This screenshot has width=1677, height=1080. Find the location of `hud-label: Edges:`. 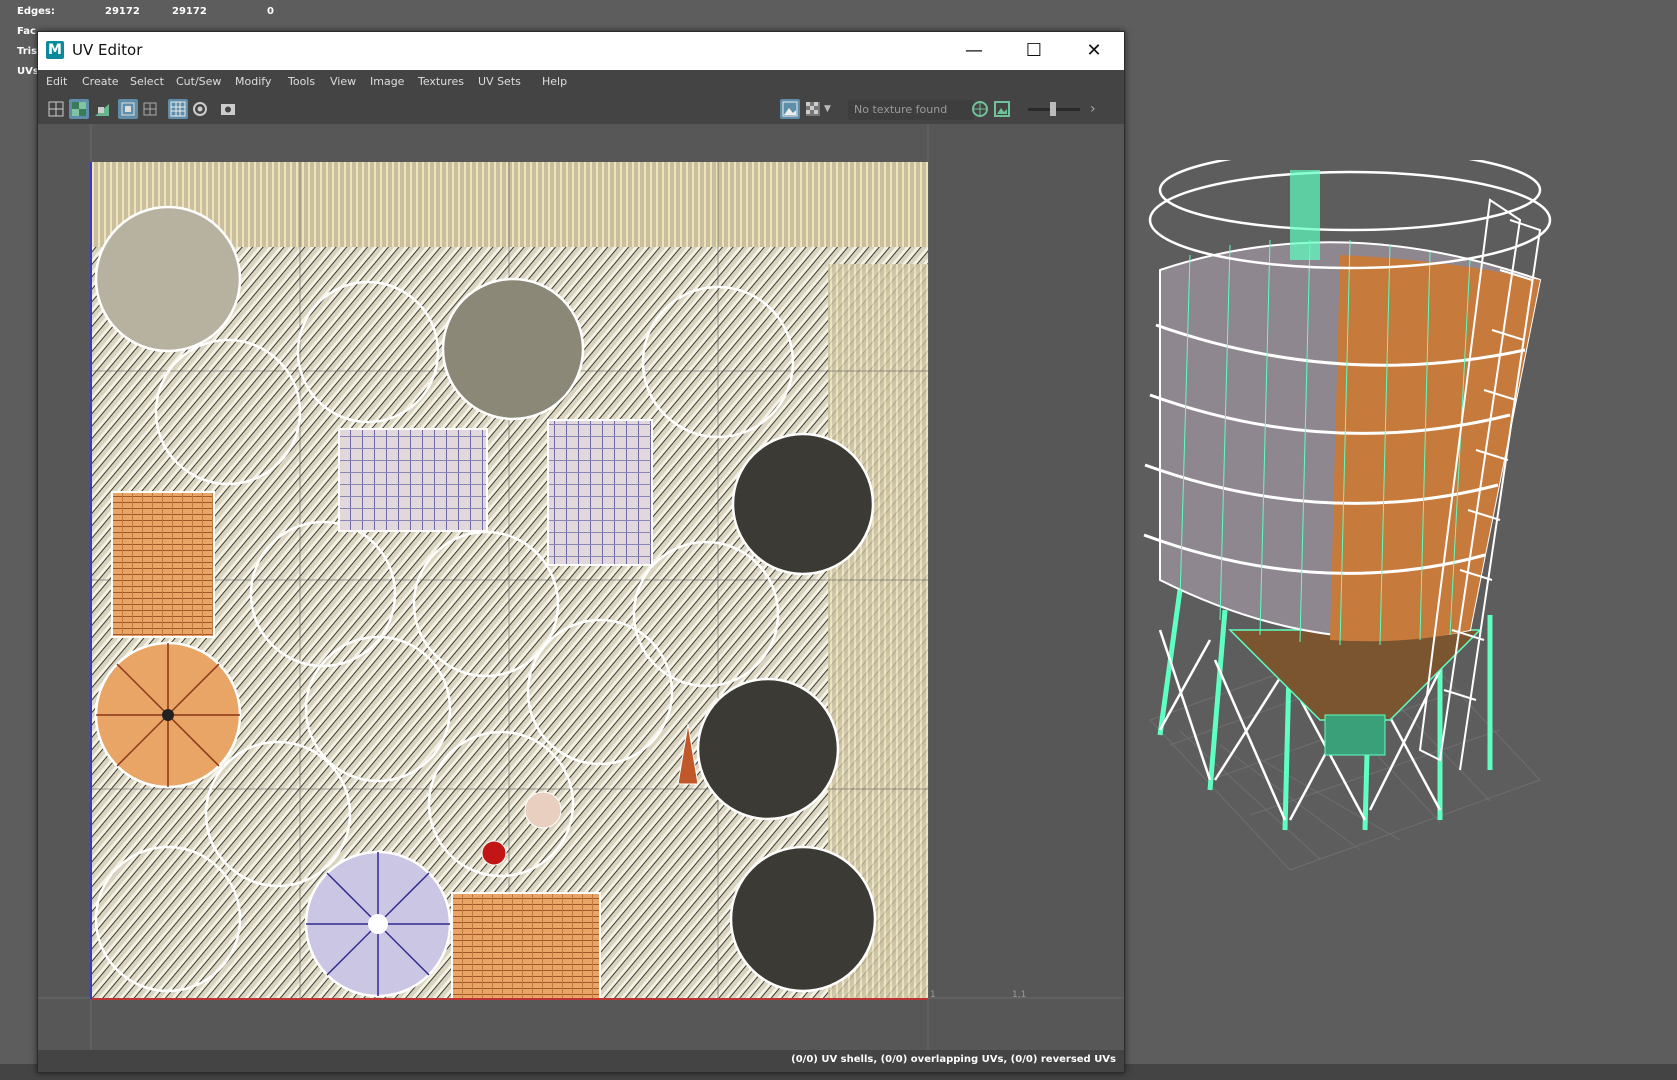

hud-label: Edges: is located at coordinates (36, 11).